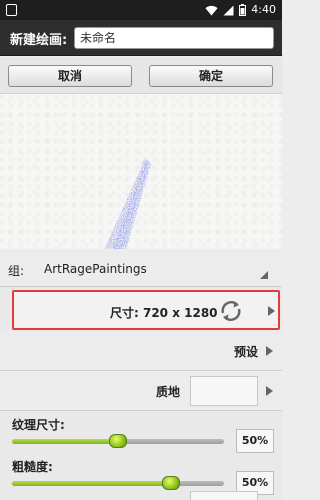 Image resolution: width=320 pixels, height=500 pixels. What do you see at coordinates (141, 494) in the screenshot?
I see `next-row-partial` at bounding box center [141, 494].